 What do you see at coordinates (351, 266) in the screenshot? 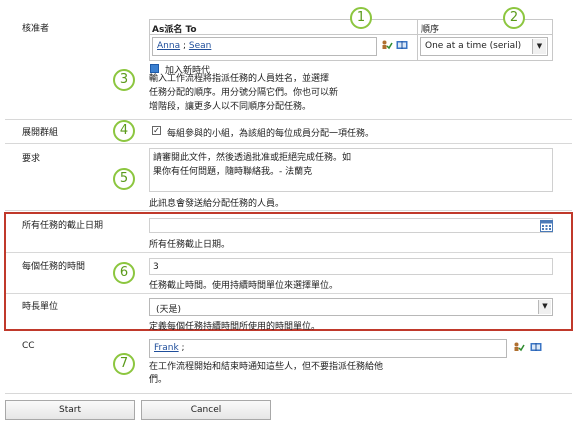
I see `duration-input: 3` at bounding box center [351, 266].